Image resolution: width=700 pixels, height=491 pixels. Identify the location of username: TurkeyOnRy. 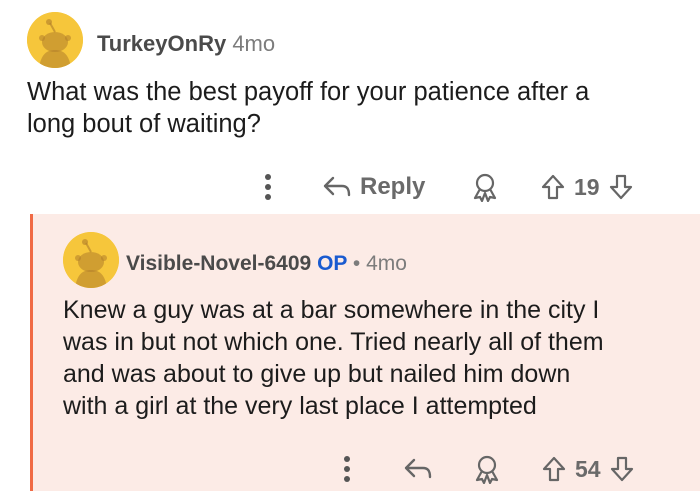
(161, 43).